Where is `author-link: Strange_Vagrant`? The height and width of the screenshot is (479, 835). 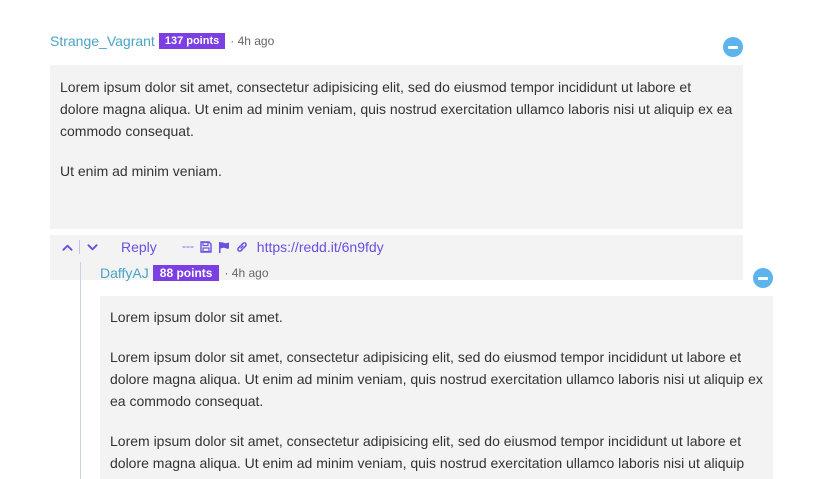
author-link: Strange_Vagrant is located at coordinates (102, 41).